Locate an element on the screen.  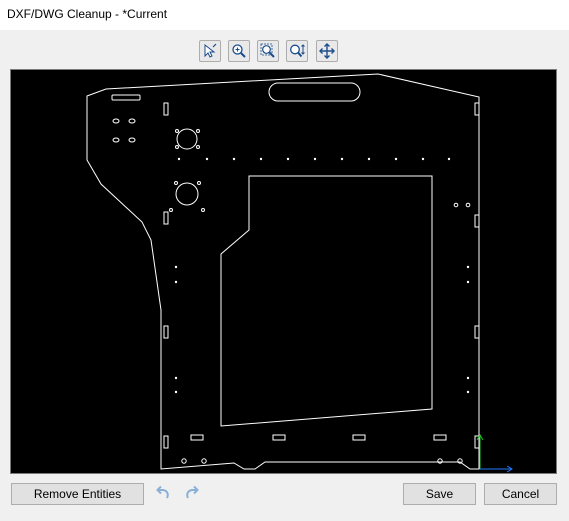
select-cursor-icon is located at coordinates (210, 51).